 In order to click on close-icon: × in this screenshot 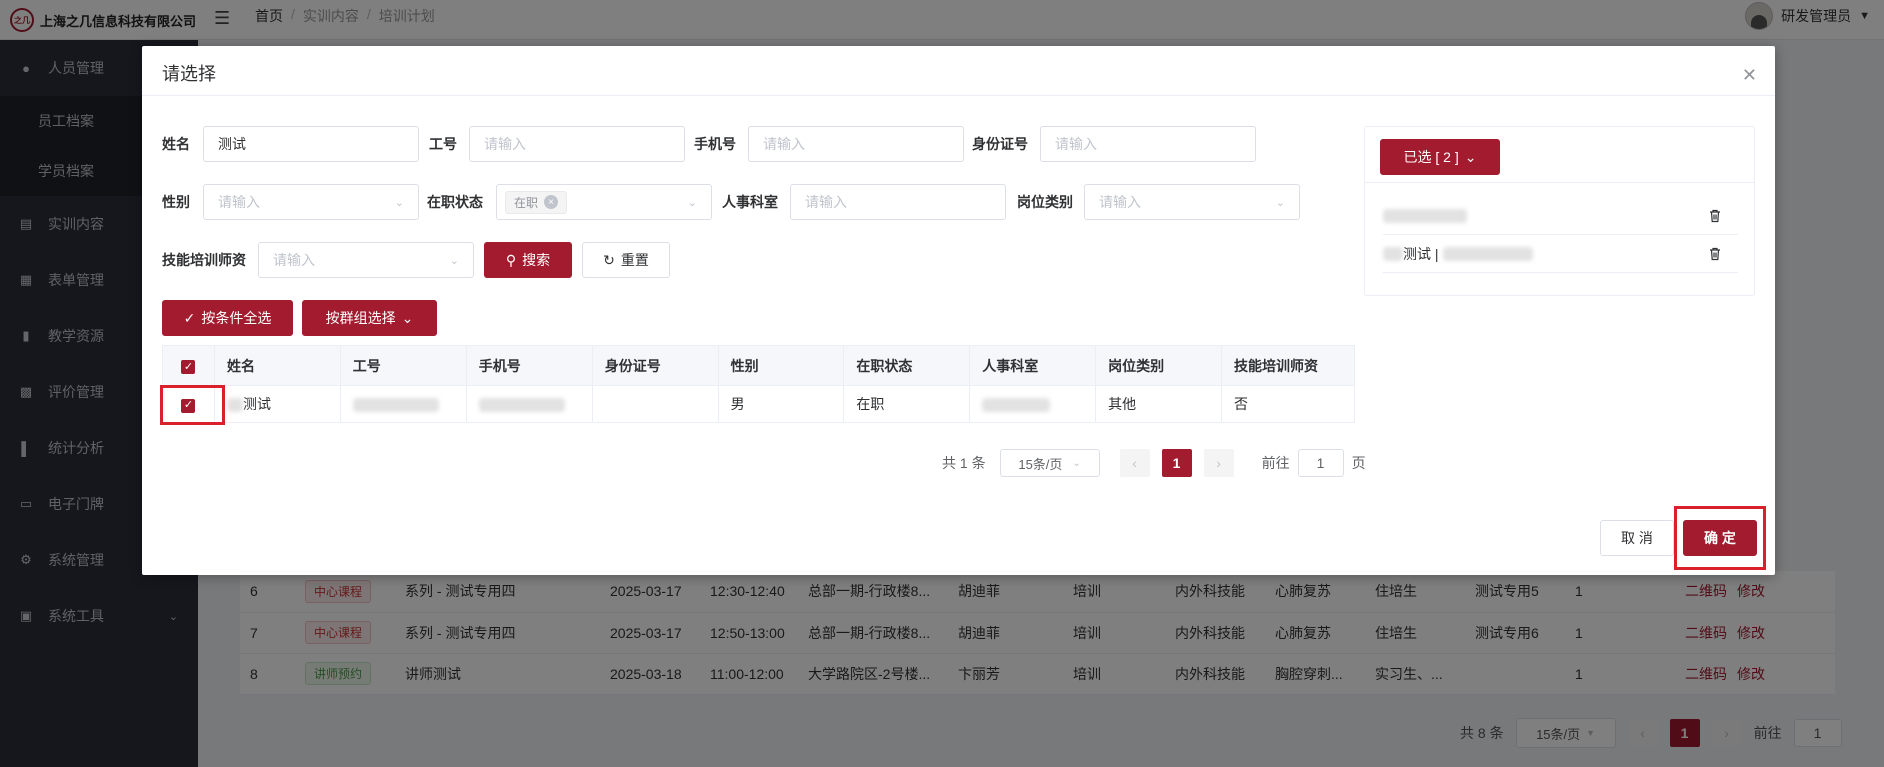, I will do `click(551, 202)`.